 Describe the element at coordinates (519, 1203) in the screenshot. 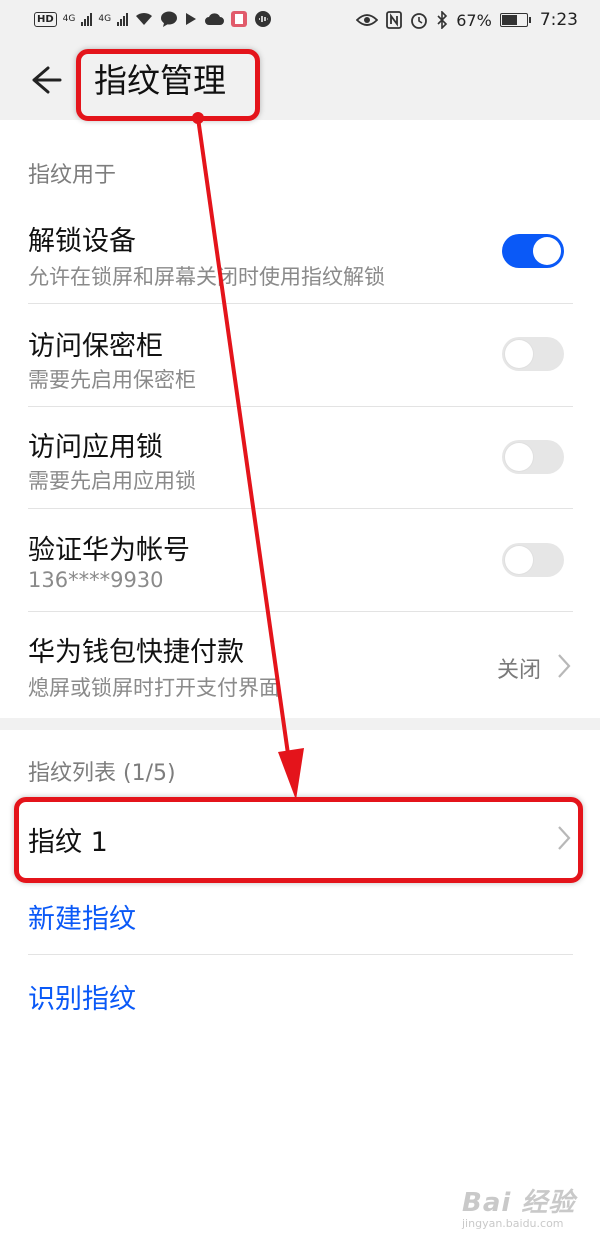

I see `watermark-logo: Bai 经验` at that location.